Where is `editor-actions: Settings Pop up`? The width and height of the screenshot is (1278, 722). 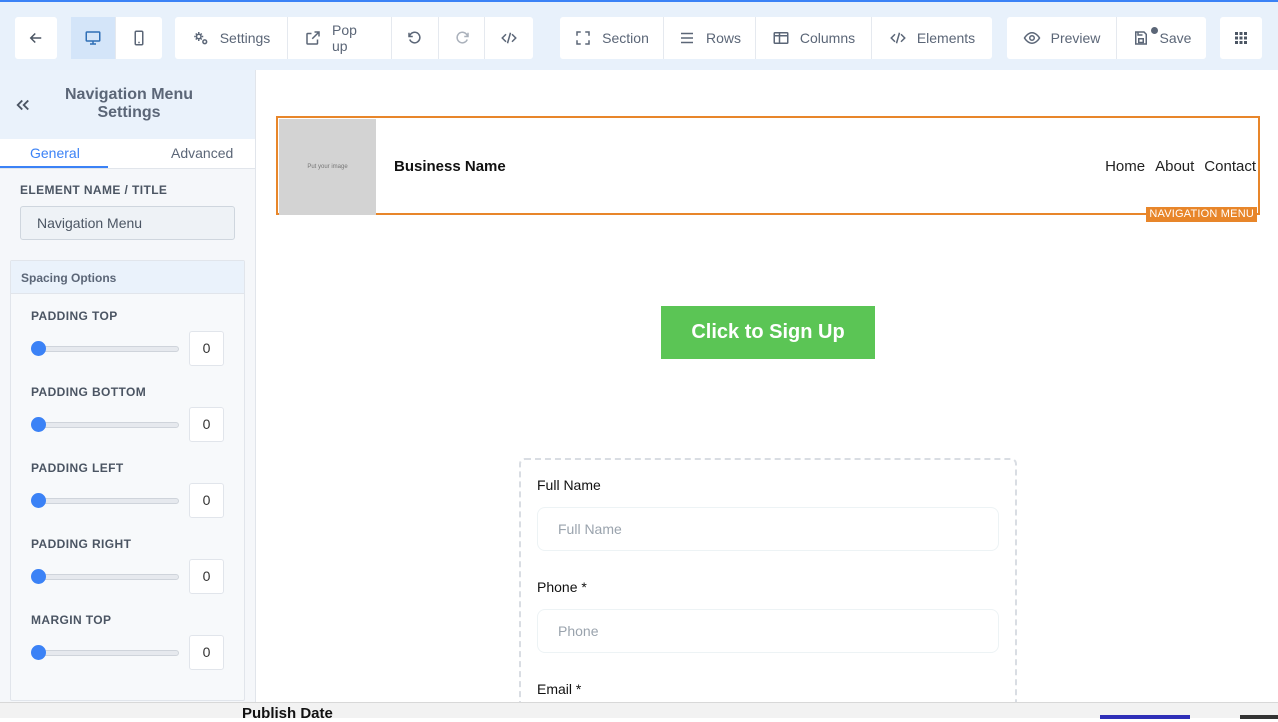
editor-actions: Settings Pop up is located at coordinates (354, 38).